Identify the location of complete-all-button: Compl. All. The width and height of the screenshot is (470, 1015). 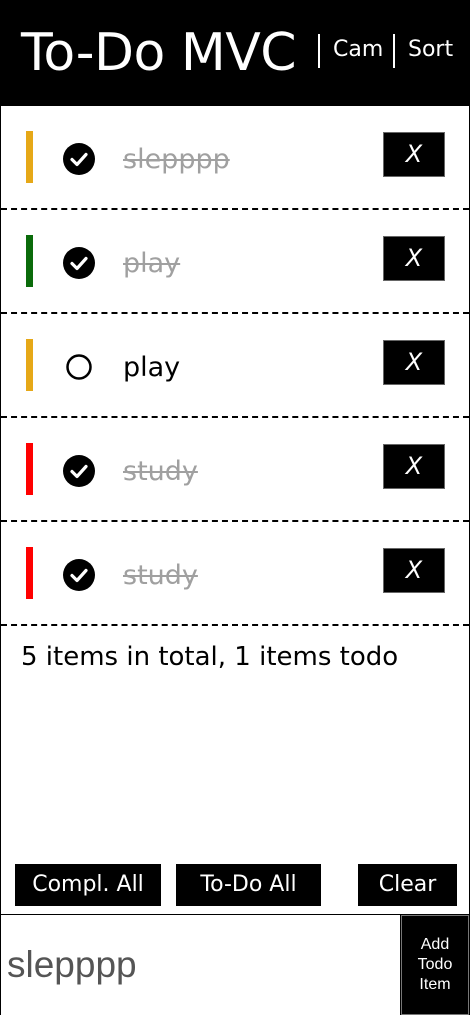
(88, 885).